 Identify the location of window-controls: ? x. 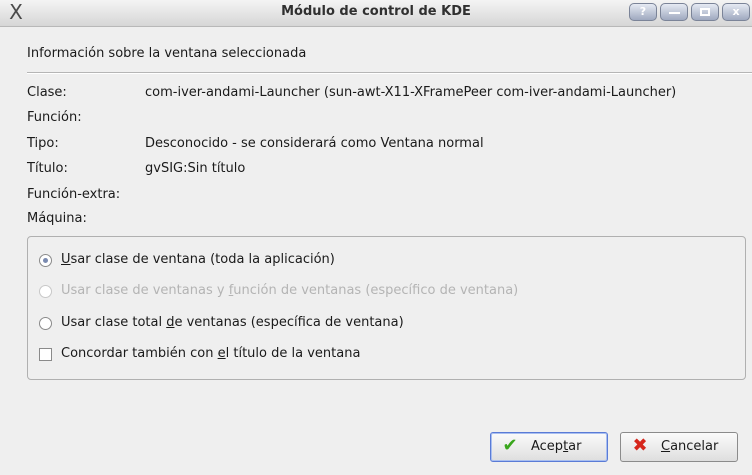
(689, 12).